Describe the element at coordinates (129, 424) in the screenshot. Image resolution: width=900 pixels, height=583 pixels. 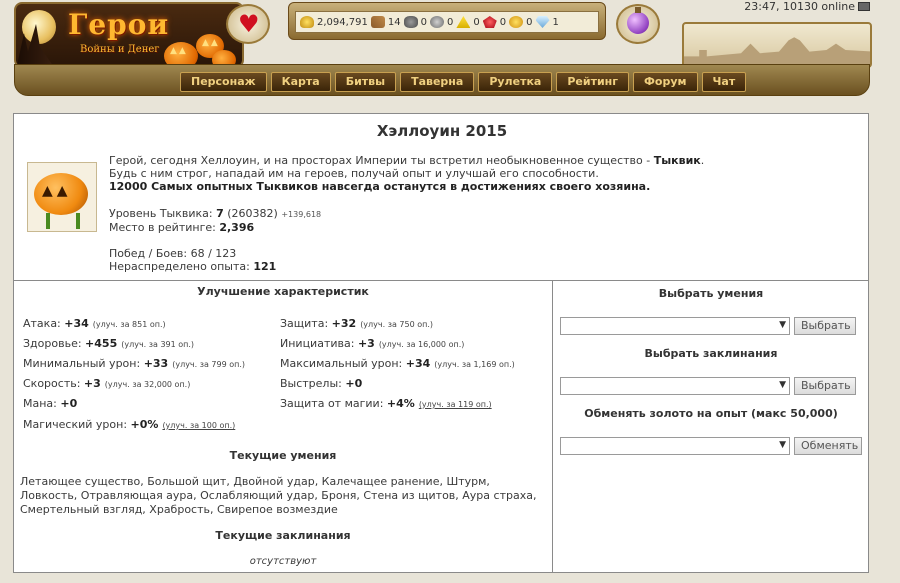
I see `stat-magic-damage: Магический урон: +0% (улуч. за 100 оп.)` at that location.